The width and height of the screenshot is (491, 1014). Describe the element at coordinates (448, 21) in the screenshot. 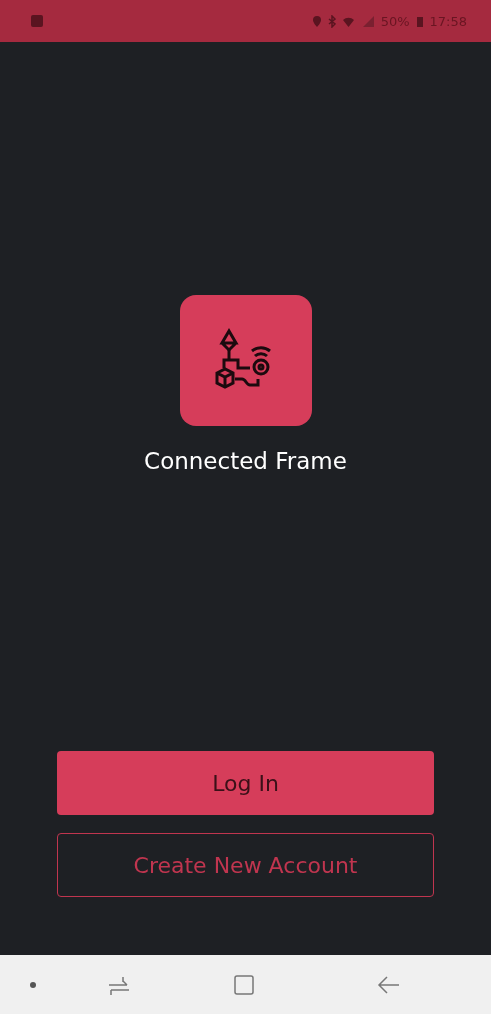

I see `clock: 17:58` at that location.